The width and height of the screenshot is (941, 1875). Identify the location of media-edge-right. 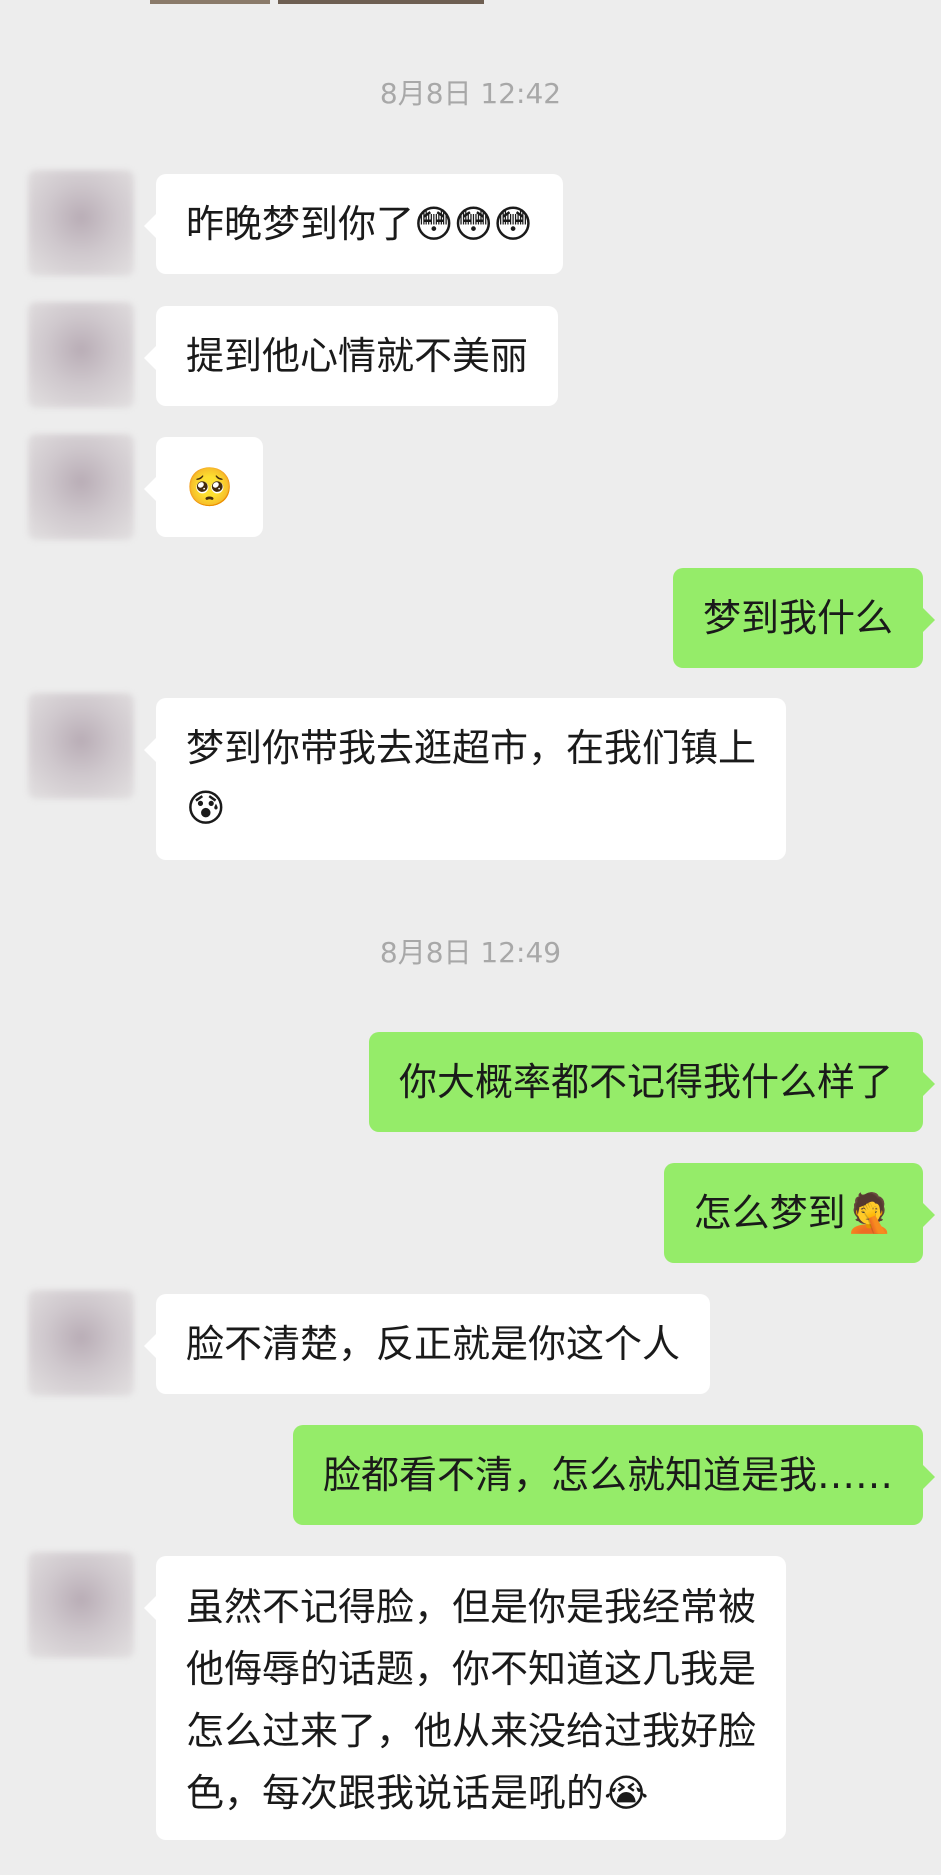
(381, 2).